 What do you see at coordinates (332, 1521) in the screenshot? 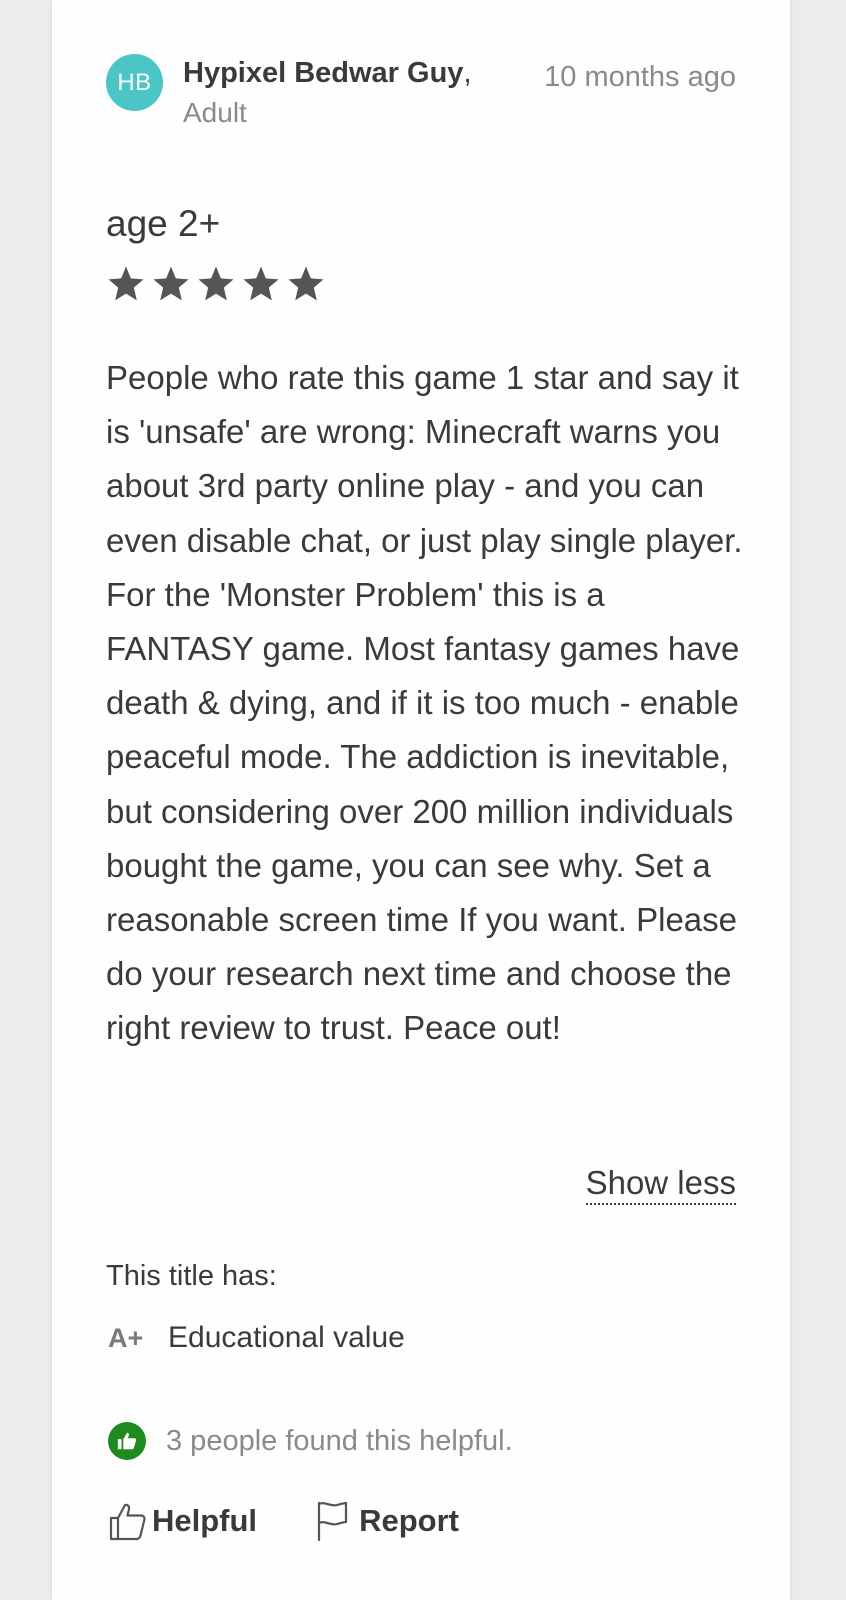
I see `flag-icon` at bounding box center [332, 1521].